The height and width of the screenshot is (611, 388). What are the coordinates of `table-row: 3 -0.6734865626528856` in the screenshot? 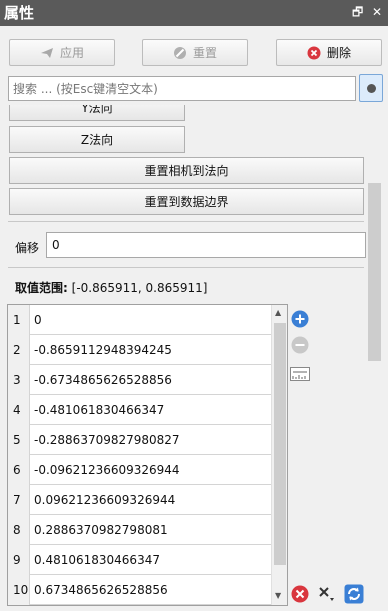 It's located at (140, 380).